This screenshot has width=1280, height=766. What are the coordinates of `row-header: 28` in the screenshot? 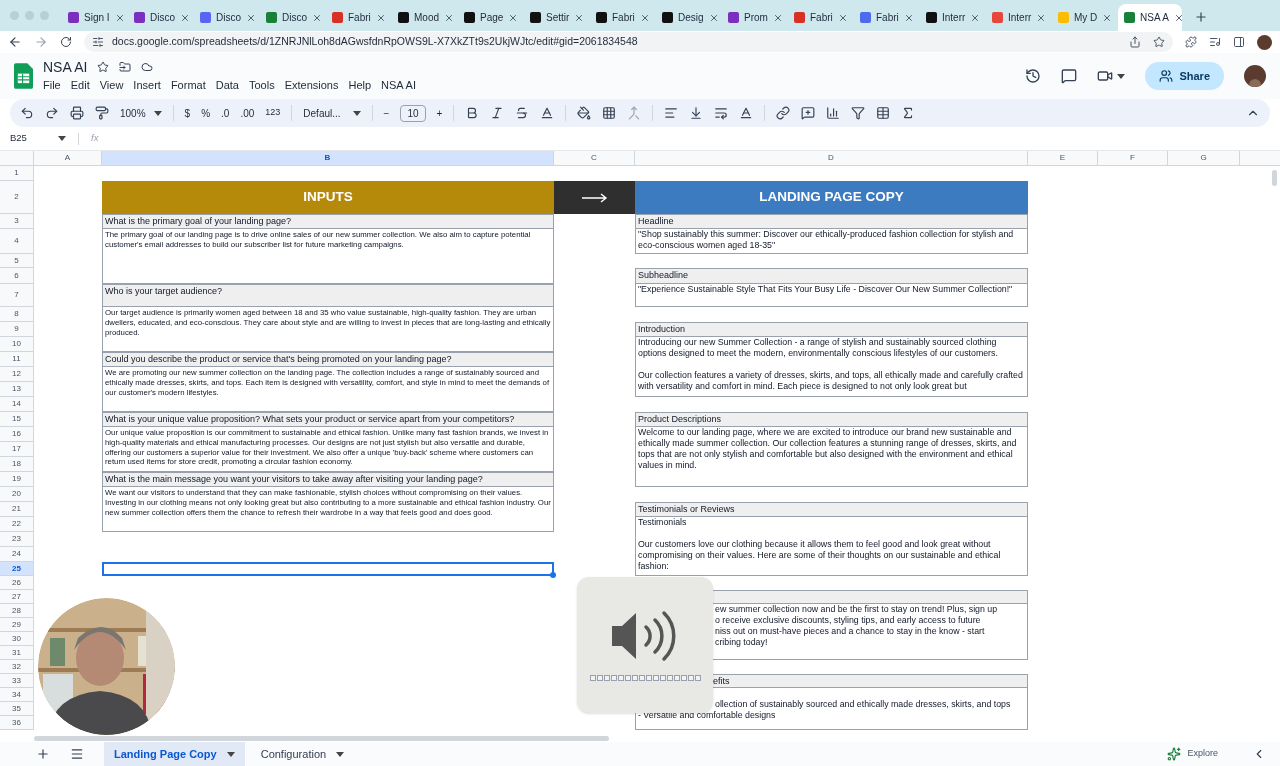 It's located at (17, 611).